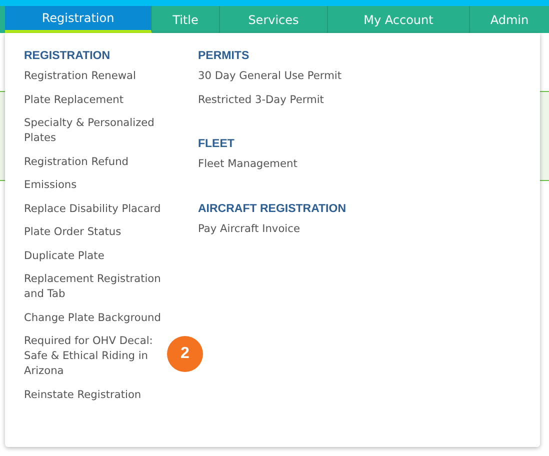  Describe the element at coordinates (50, 185) in the screenshot. I see `menu-link: Emissions` at that location.